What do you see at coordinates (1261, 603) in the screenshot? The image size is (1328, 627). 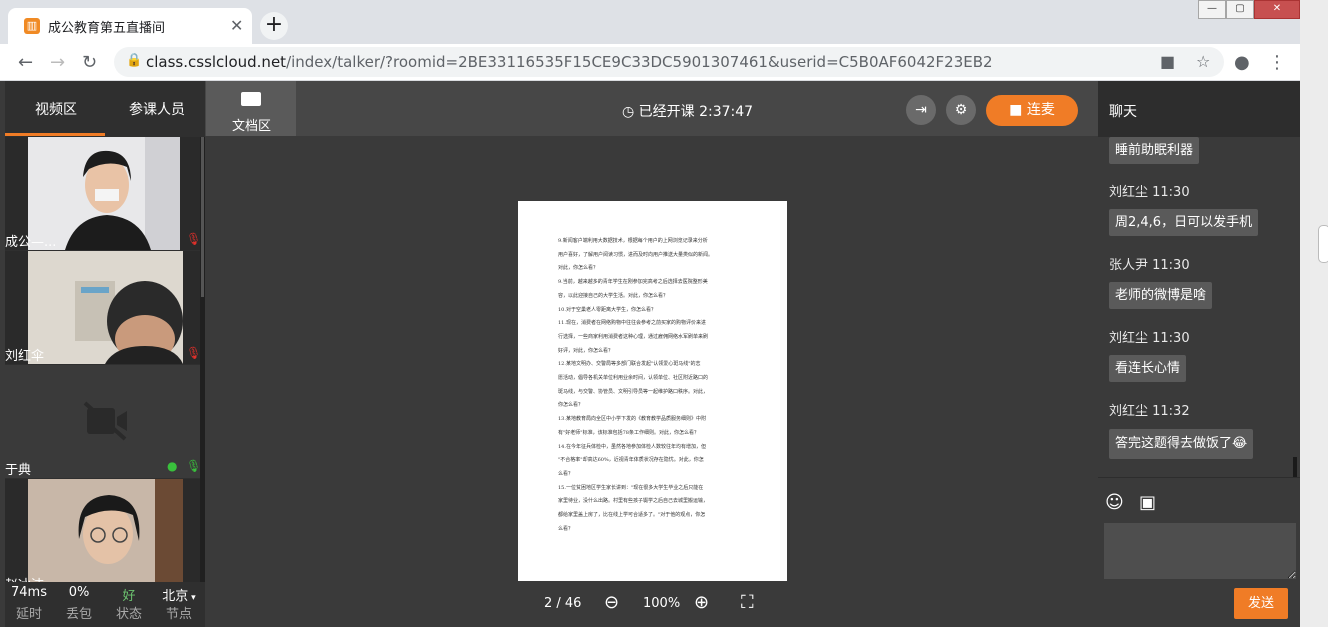 I see `send-button: 发送` at bounding box center [1261, 603].